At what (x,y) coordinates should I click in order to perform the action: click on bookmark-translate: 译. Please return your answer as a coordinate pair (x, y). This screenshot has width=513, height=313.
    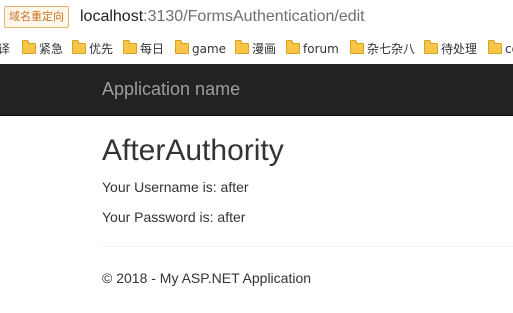
    Looking at the image, I should click on (5, 49).